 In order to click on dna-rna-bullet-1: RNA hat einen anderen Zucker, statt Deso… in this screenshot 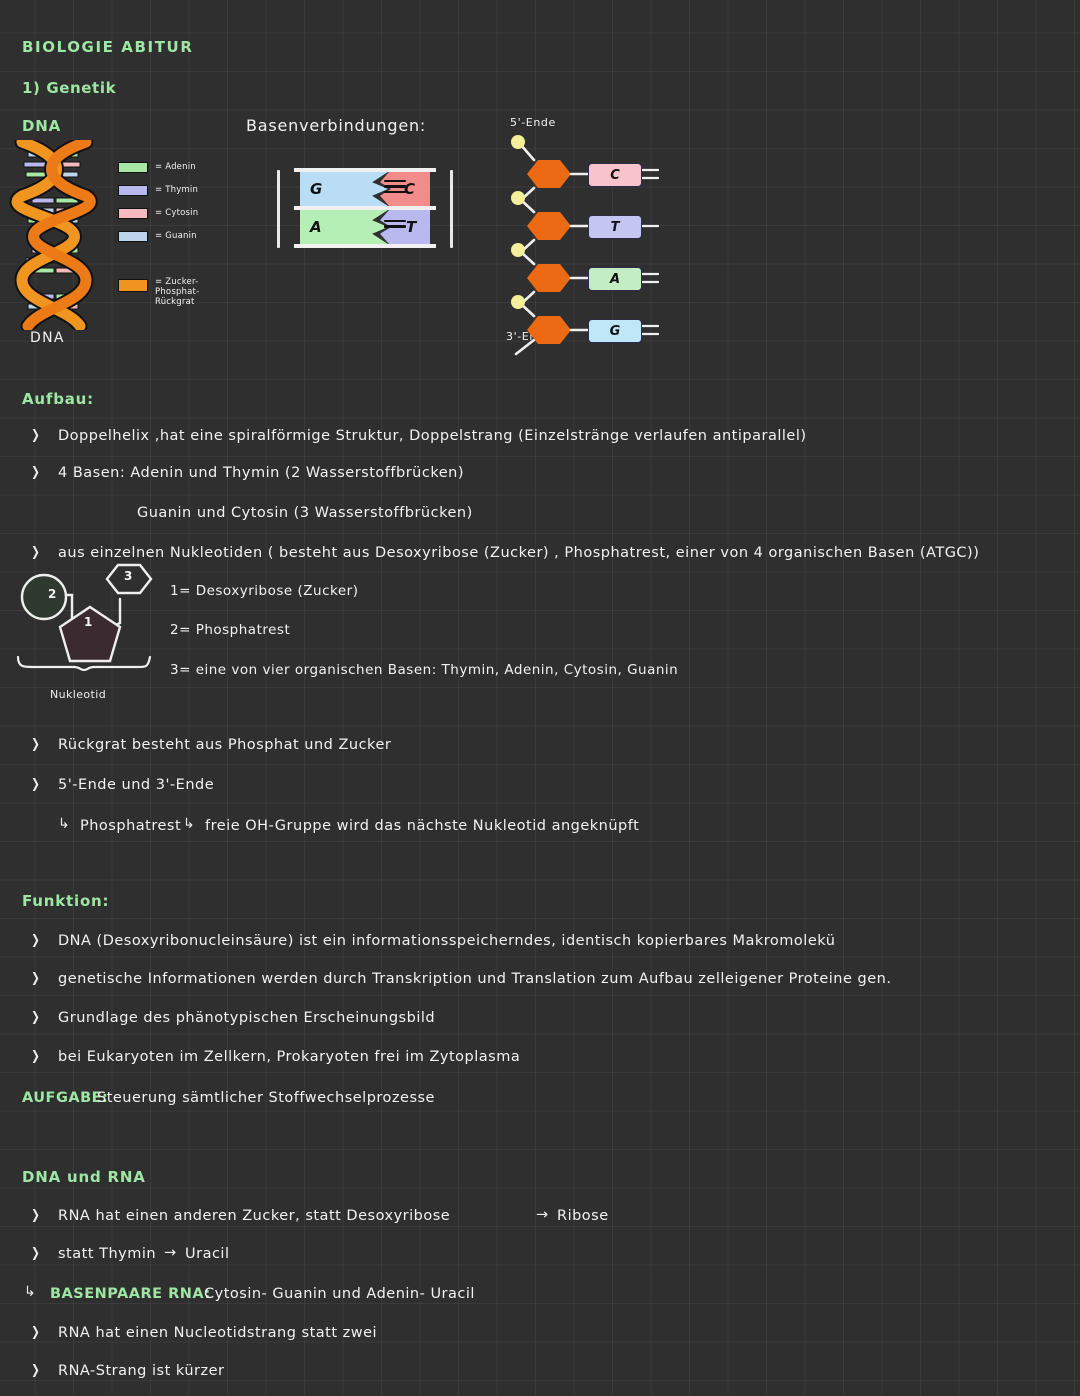, I will do `click(254, 1216)`.